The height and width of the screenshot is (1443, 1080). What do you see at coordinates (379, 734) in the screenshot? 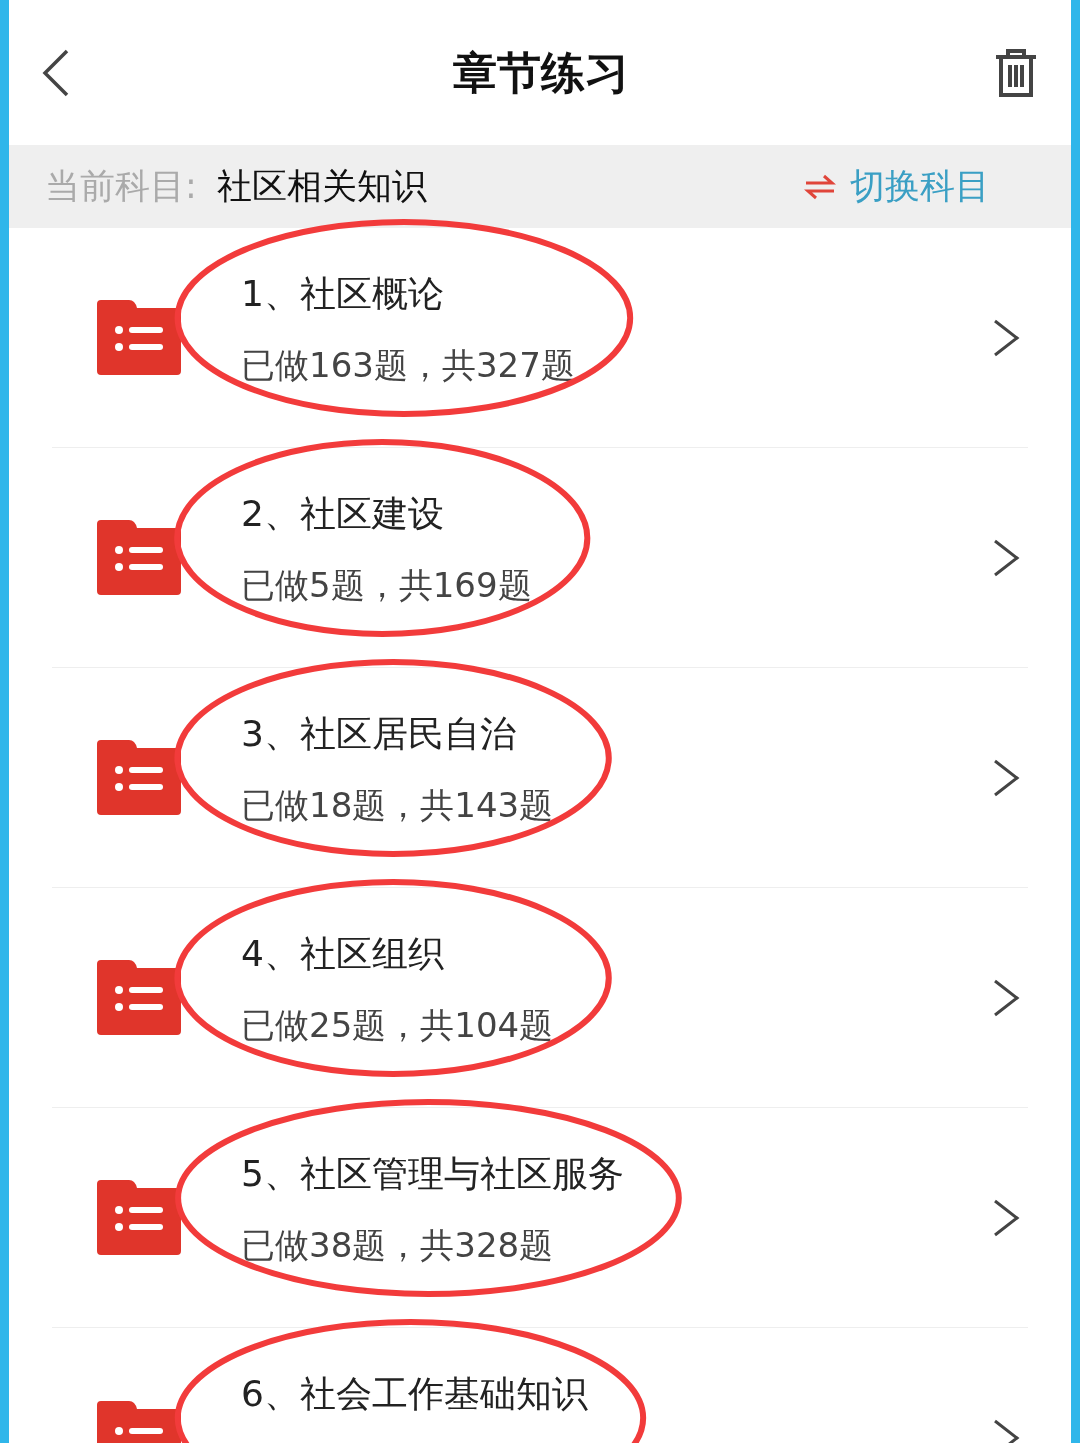
I see `chapter-title: 3、社区居民自治` at bounding box center [379, 734].